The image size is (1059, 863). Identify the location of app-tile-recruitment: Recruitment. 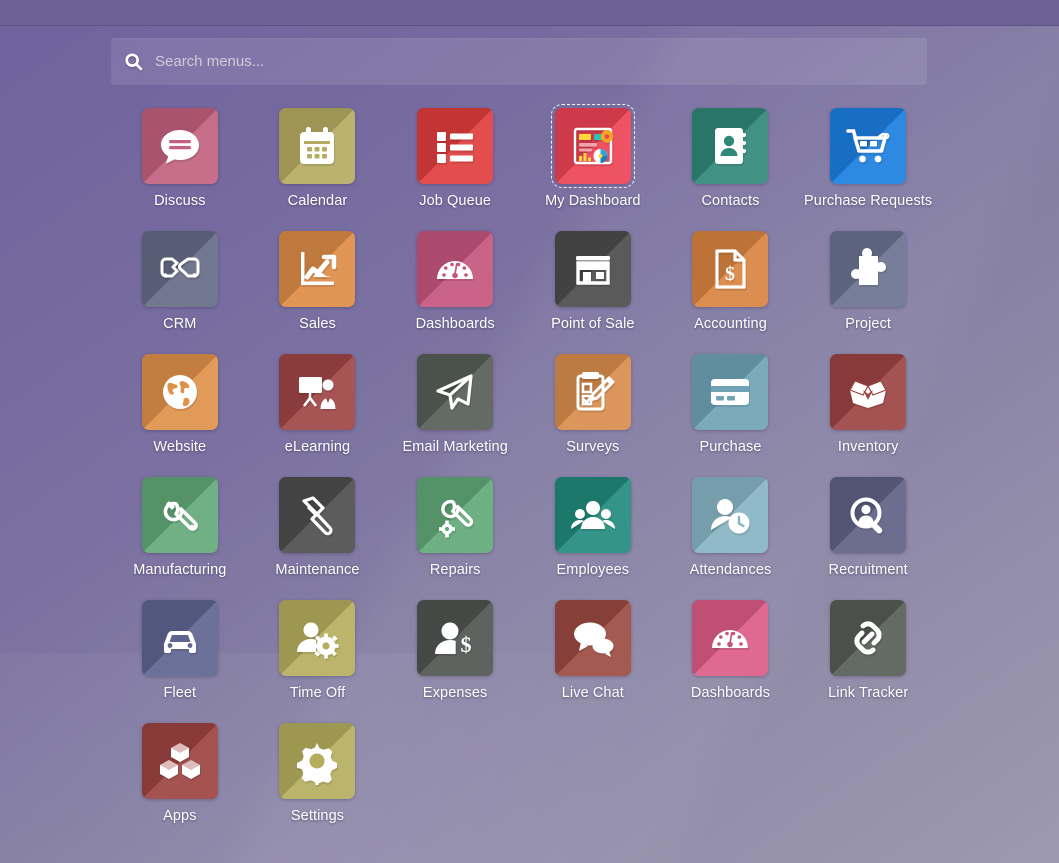
(868, 533).